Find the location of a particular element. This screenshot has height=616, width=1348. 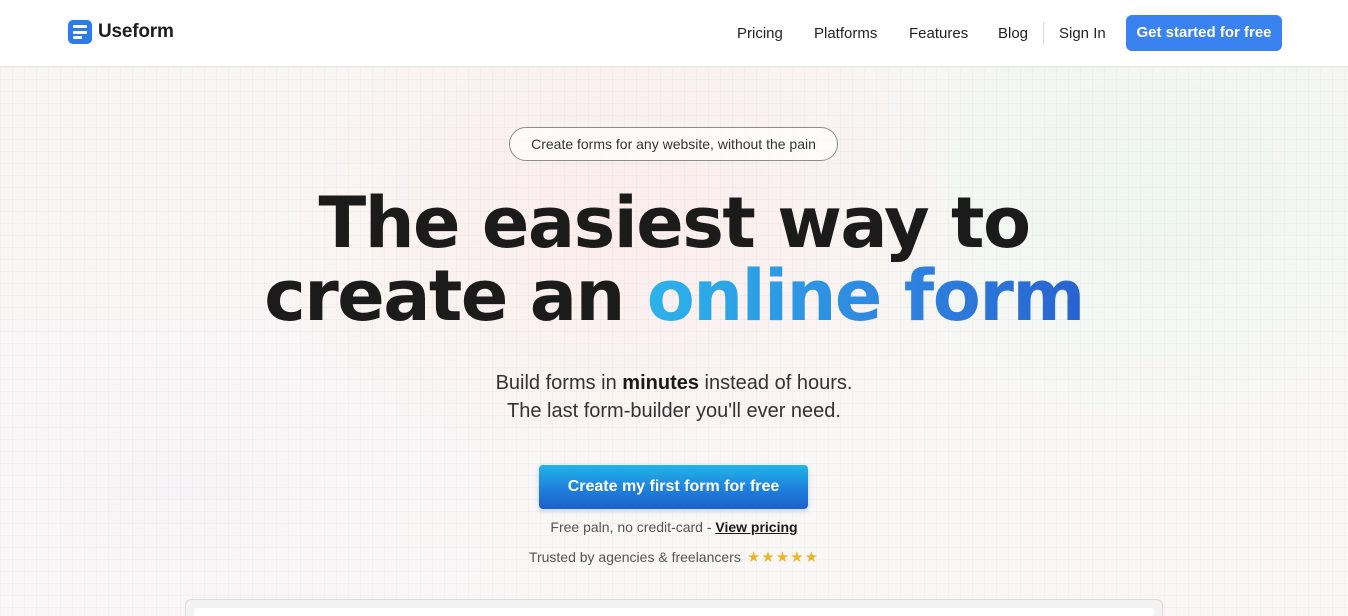

pricing-note: Free paln, no credit-card - View pricing is located at coordinates (674, 527).